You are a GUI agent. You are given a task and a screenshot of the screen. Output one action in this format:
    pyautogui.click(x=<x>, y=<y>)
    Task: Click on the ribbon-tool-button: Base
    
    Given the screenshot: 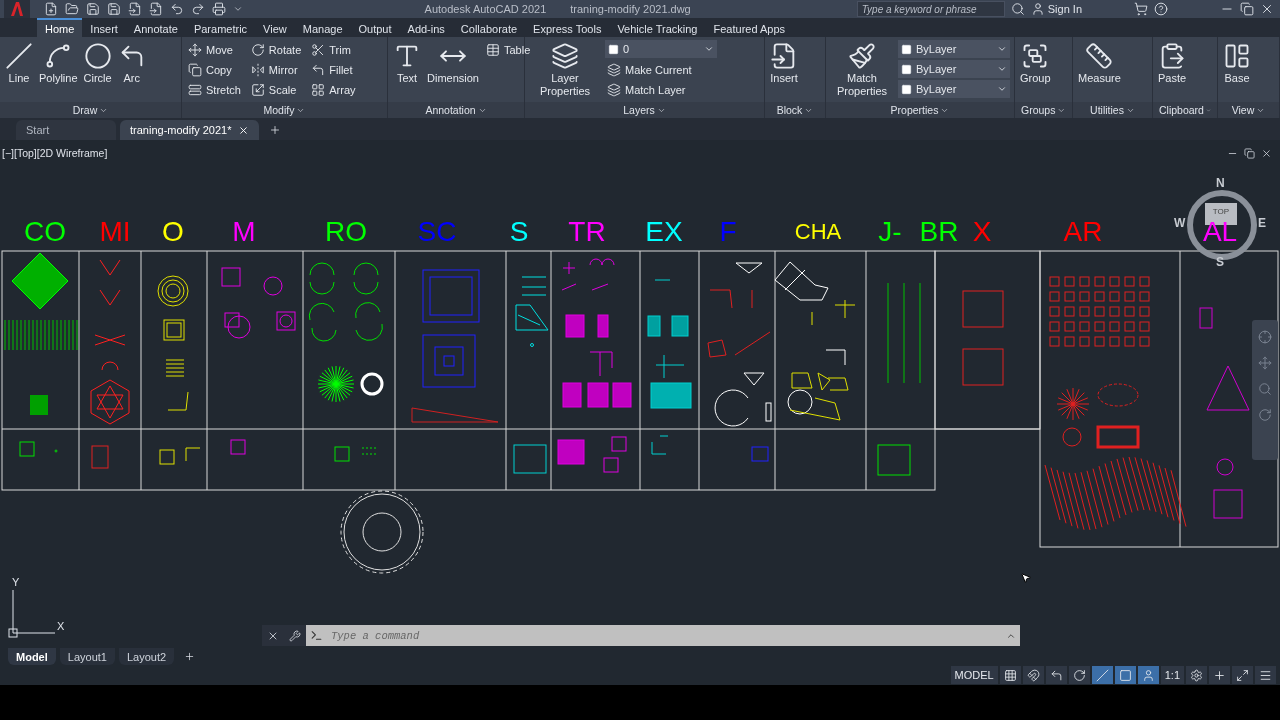 What is the action you would take?
    pyautogui.click(x=1237, y=63)
    